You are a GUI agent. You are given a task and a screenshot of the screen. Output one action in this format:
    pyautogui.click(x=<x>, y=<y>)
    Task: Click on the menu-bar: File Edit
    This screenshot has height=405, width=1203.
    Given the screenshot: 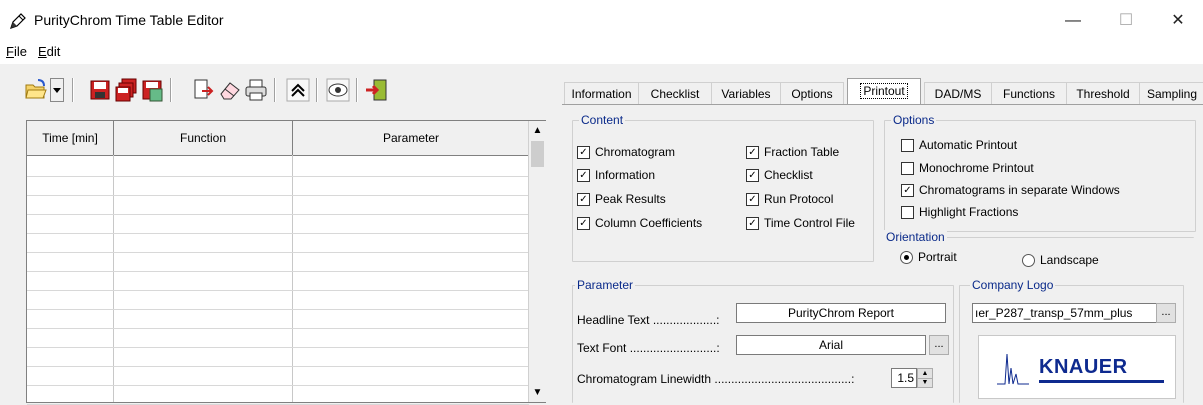 What is the action you would take?
    pyautogui.click(x=601, y=52)
    